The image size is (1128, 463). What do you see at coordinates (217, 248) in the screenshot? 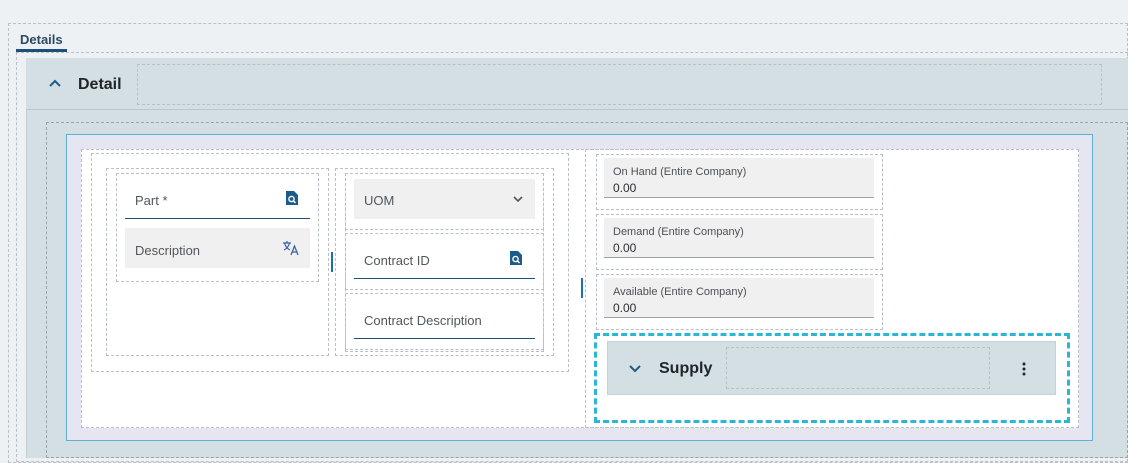
I see `description-field: Description` at bounding box center [217, 248].